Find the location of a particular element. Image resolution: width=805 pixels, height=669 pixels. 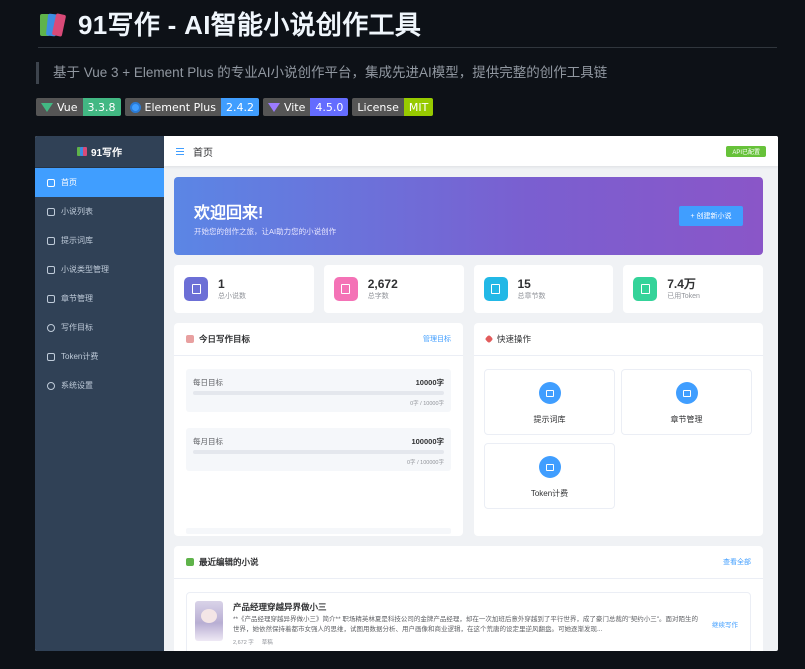

stat-card-words: 2,672 总字数 is located at coordinates (393, 289).